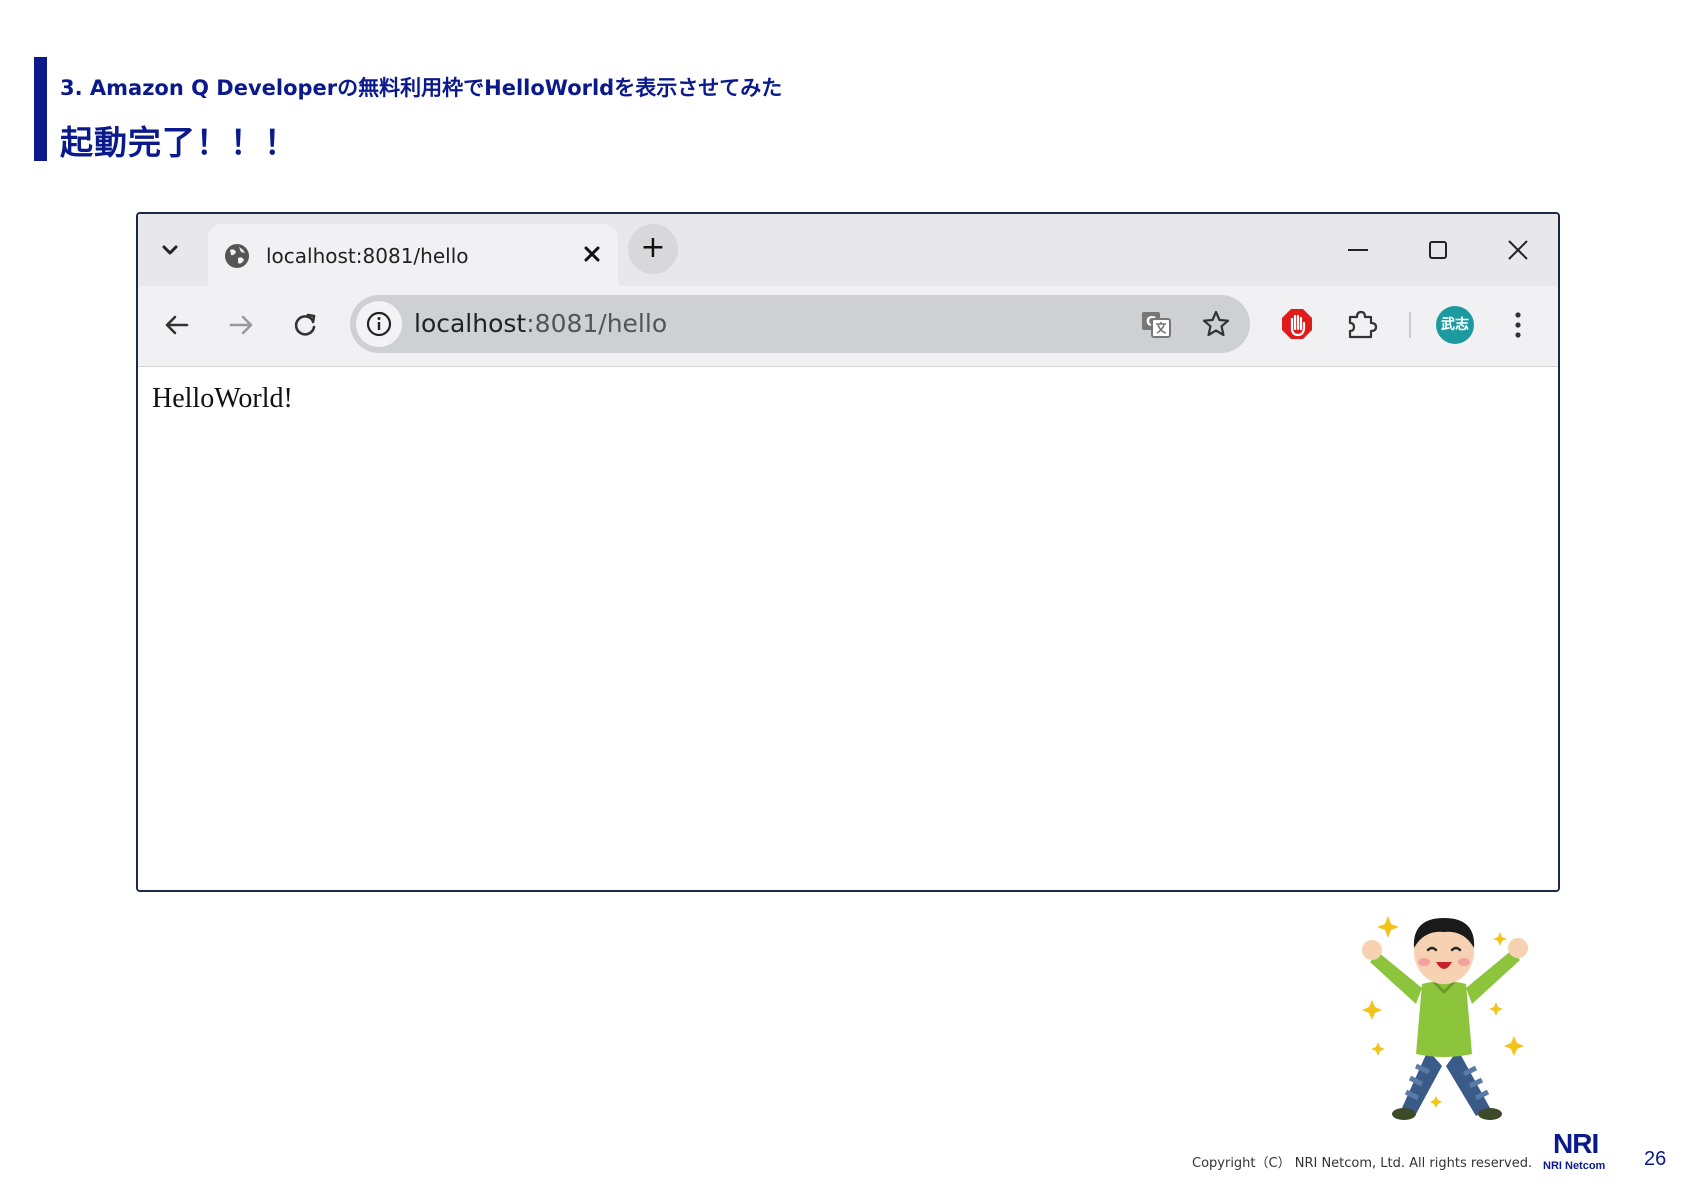 The image size is (1684, 1191). Describe the element at coordinates (1297, 324) in the screenshot. I see `stop-hand-icon` at that location.